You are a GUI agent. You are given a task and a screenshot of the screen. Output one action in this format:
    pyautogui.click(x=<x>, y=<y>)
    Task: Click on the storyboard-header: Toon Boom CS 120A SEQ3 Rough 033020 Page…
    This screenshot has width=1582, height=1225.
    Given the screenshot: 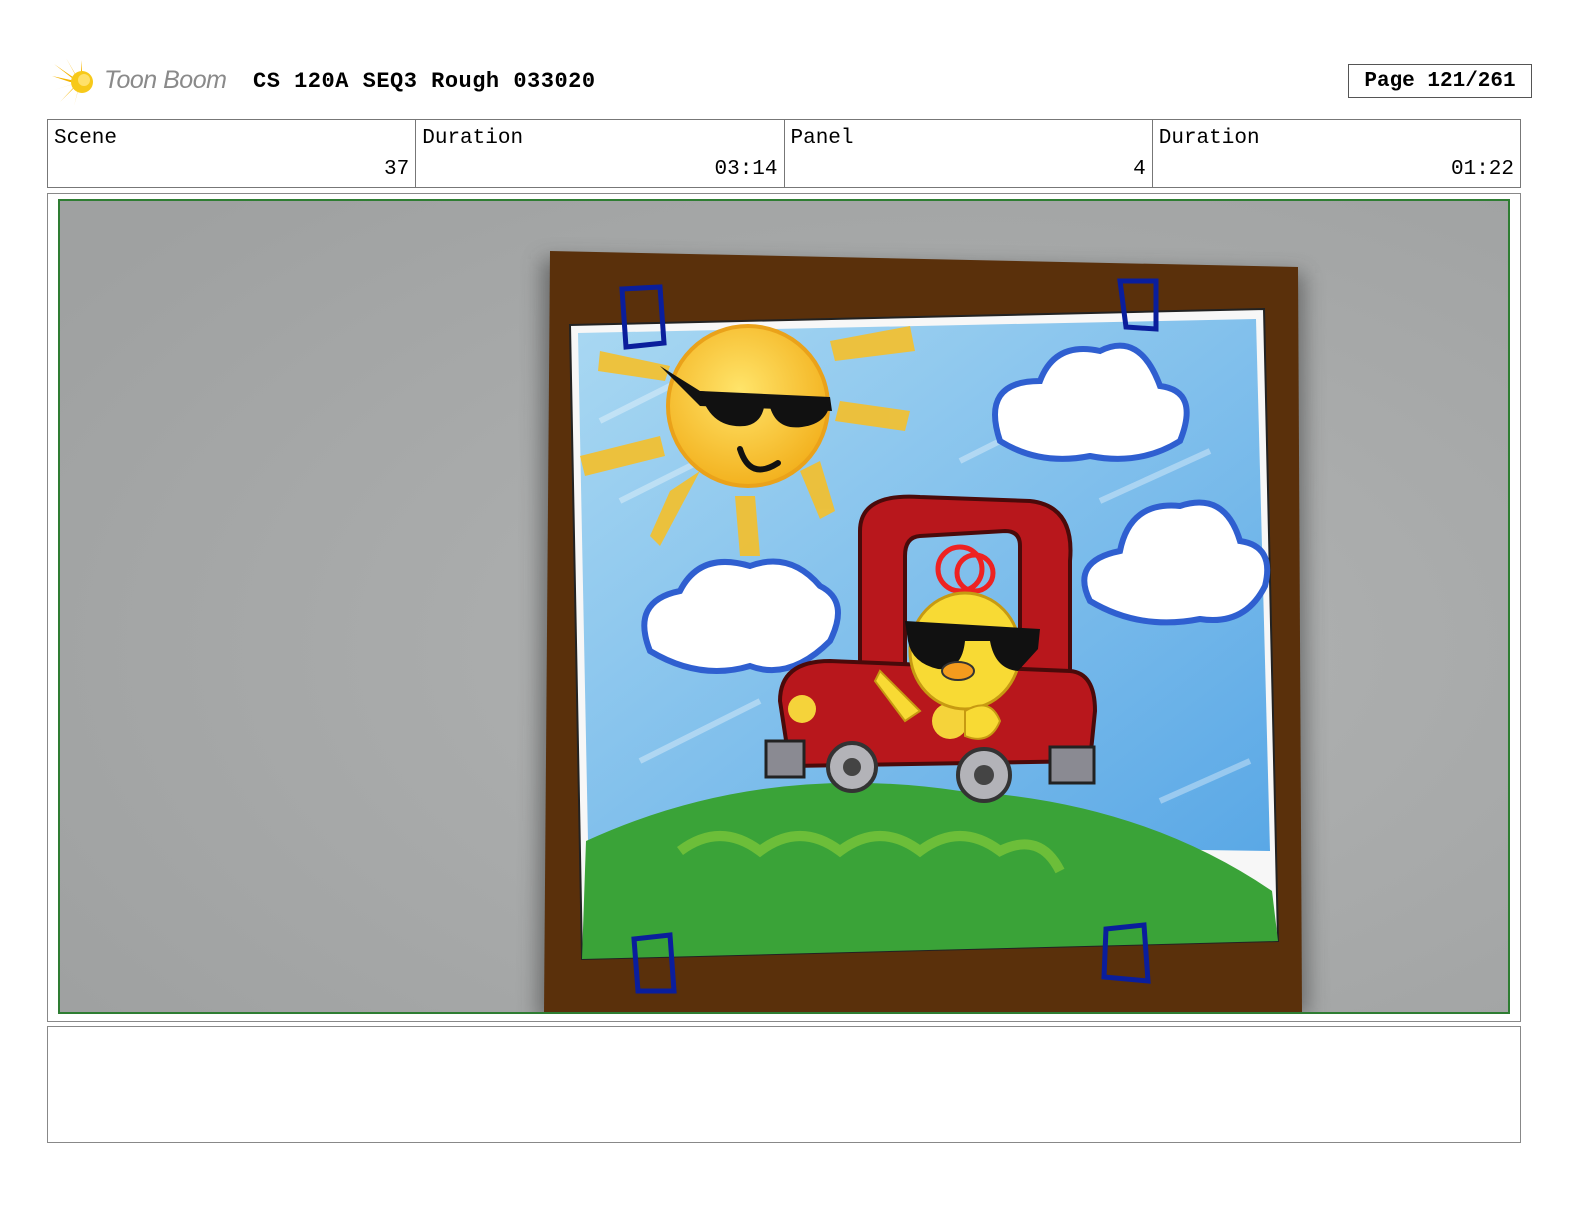 What is the action you would take?
    pyautogui.click(x=792, y=82)
    